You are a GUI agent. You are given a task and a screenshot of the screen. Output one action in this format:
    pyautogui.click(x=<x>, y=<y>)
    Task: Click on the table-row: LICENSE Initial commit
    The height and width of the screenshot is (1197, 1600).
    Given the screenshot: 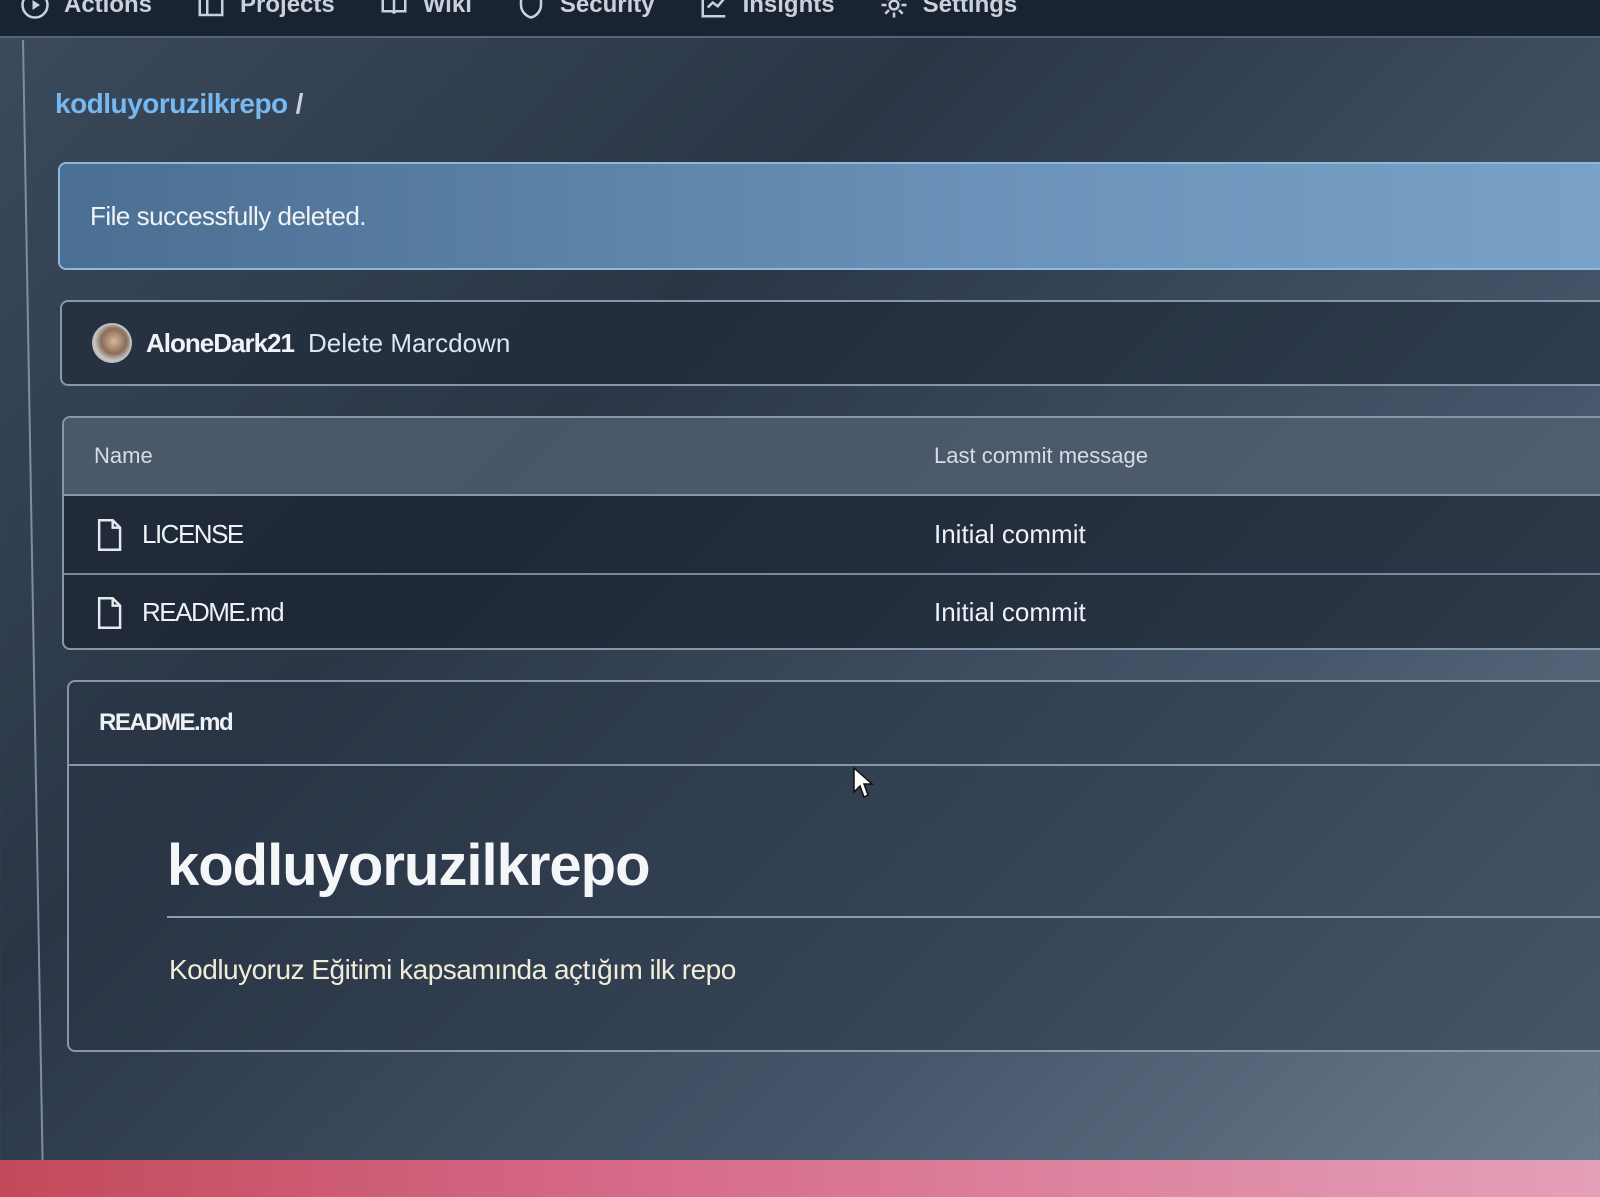 What is the action you would take?
    pyautogui.click(x=832, y=534)
    